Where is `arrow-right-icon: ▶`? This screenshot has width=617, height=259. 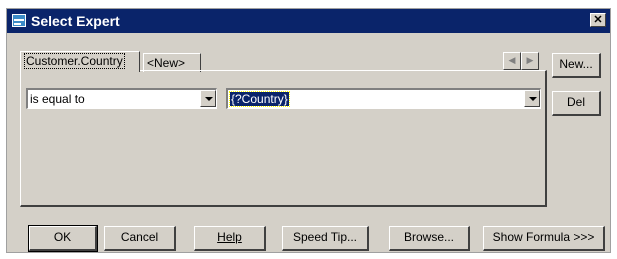
arrow-right-icon: ▶ is located at coordinates (530, 60).